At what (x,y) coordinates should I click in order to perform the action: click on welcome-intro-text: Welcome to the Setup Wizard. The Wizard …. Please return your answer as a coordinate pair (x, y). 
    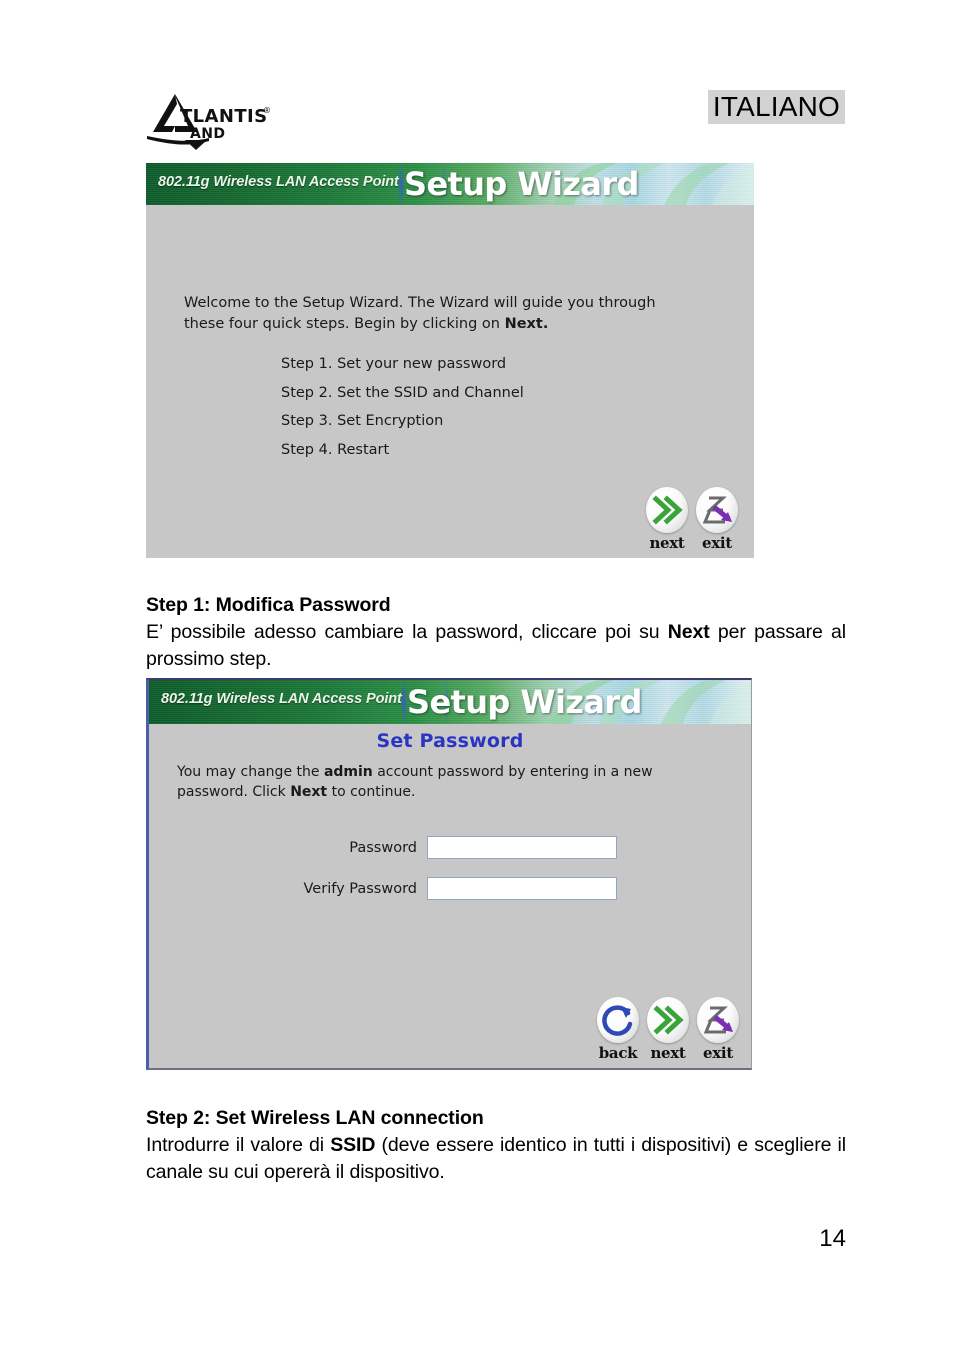
    Looking at the image, I should click on (449, 313).